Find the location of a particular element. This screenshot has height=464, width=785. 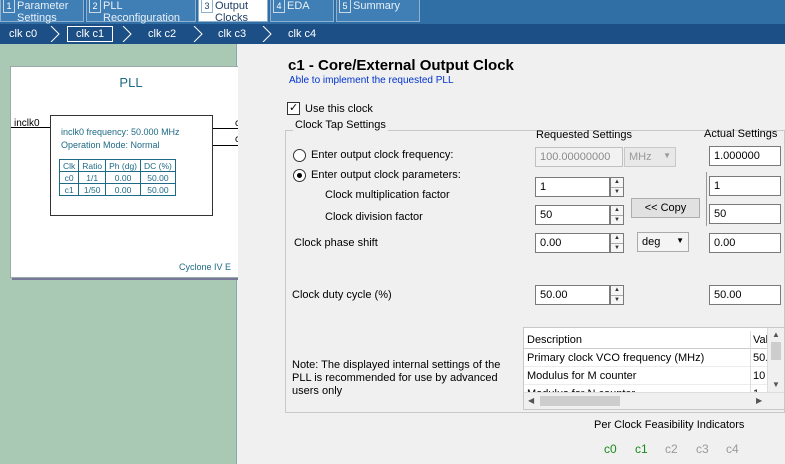

table-cell: Primary clock VCO frequency (MHz) is located at coordinates (616, 358).